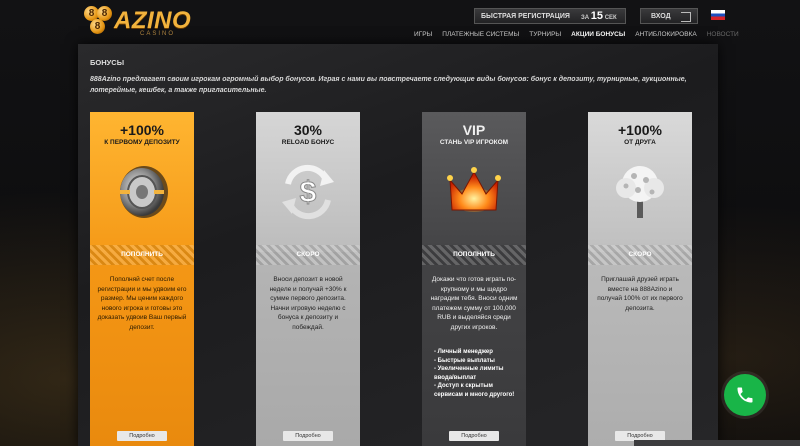  What do you see at coordinates (599, 16) in the screenshot?
I see `register-time: ЗА 15 СЕК` at bounding box center [599, 16].